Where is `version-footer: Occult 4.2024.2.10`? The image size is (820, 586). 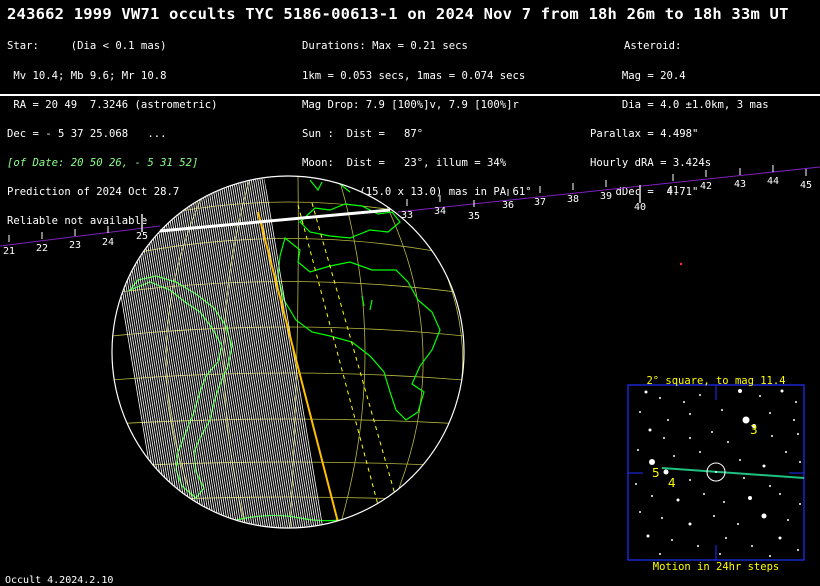 version-footer: Occult 4.2024.2.10 is located at coordinates (59, 580).